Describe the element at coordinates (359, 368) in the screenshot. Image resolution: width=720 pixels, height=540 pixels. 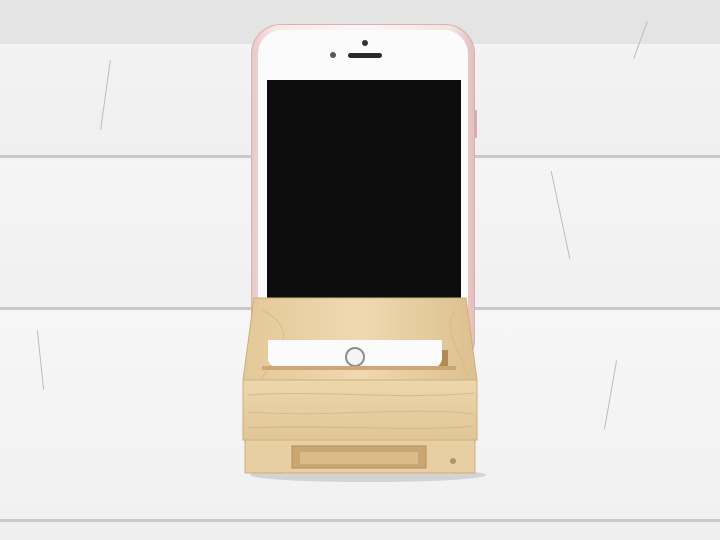
I see `slot-lip` at that location.